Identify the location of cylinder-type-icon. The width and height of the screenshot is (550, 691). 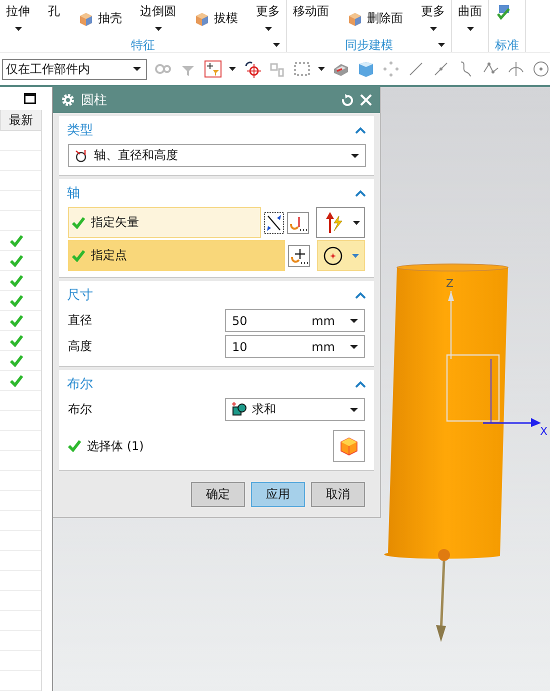
(82, 155).